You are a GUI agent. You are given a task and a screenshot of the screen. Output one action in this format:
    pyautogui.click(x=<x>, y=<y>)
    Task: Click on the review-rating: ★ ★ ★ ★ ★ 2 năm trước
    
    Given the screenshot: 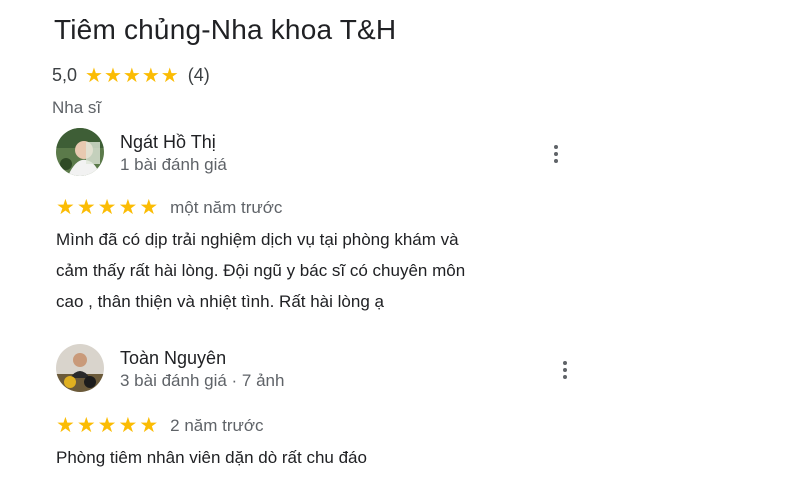 What is the action you would take?
    pyautogui.click(x=316, y=425)
    